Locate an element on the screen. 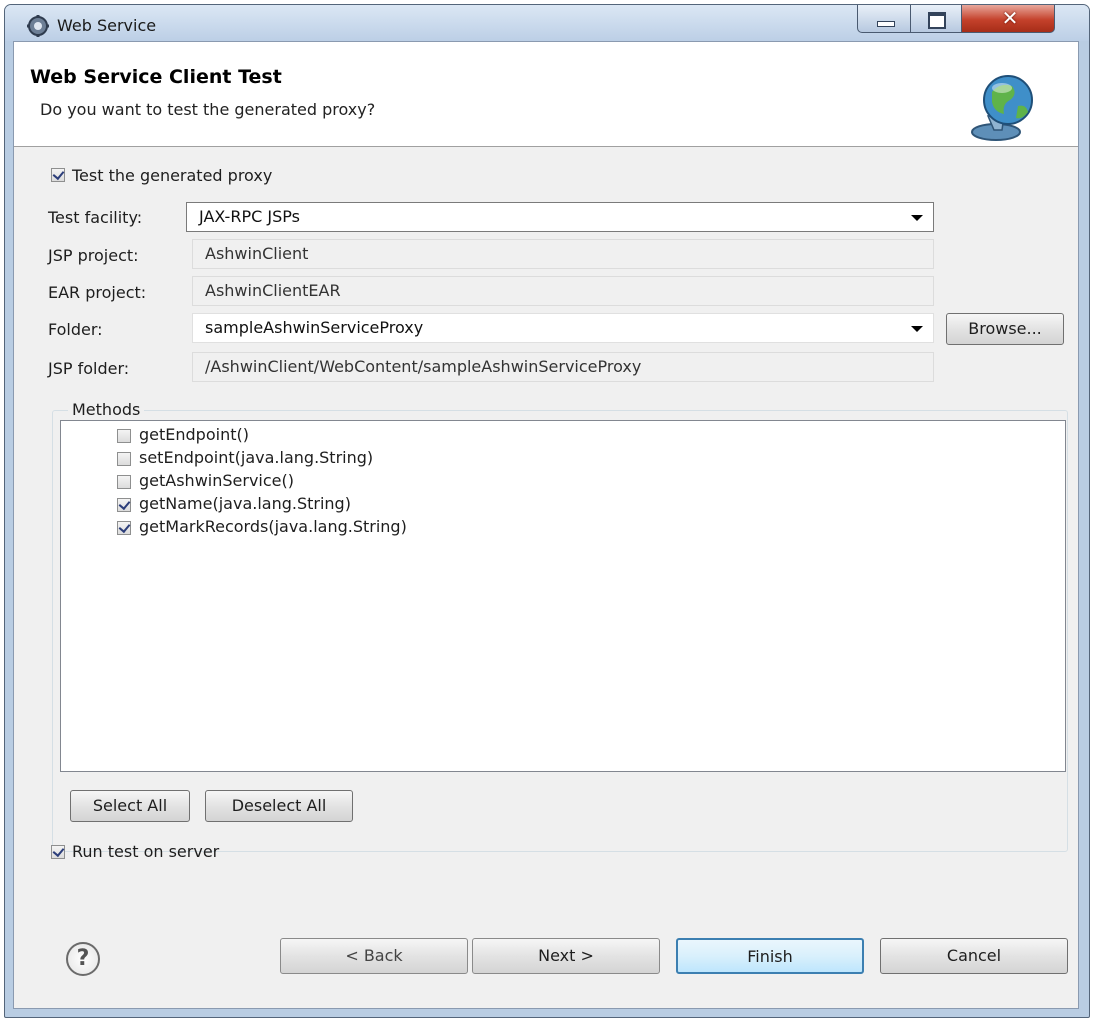 The height and width of the screenshot is (1021, 1095). cancel-label: Cancel is located at coordinates (974, 955).